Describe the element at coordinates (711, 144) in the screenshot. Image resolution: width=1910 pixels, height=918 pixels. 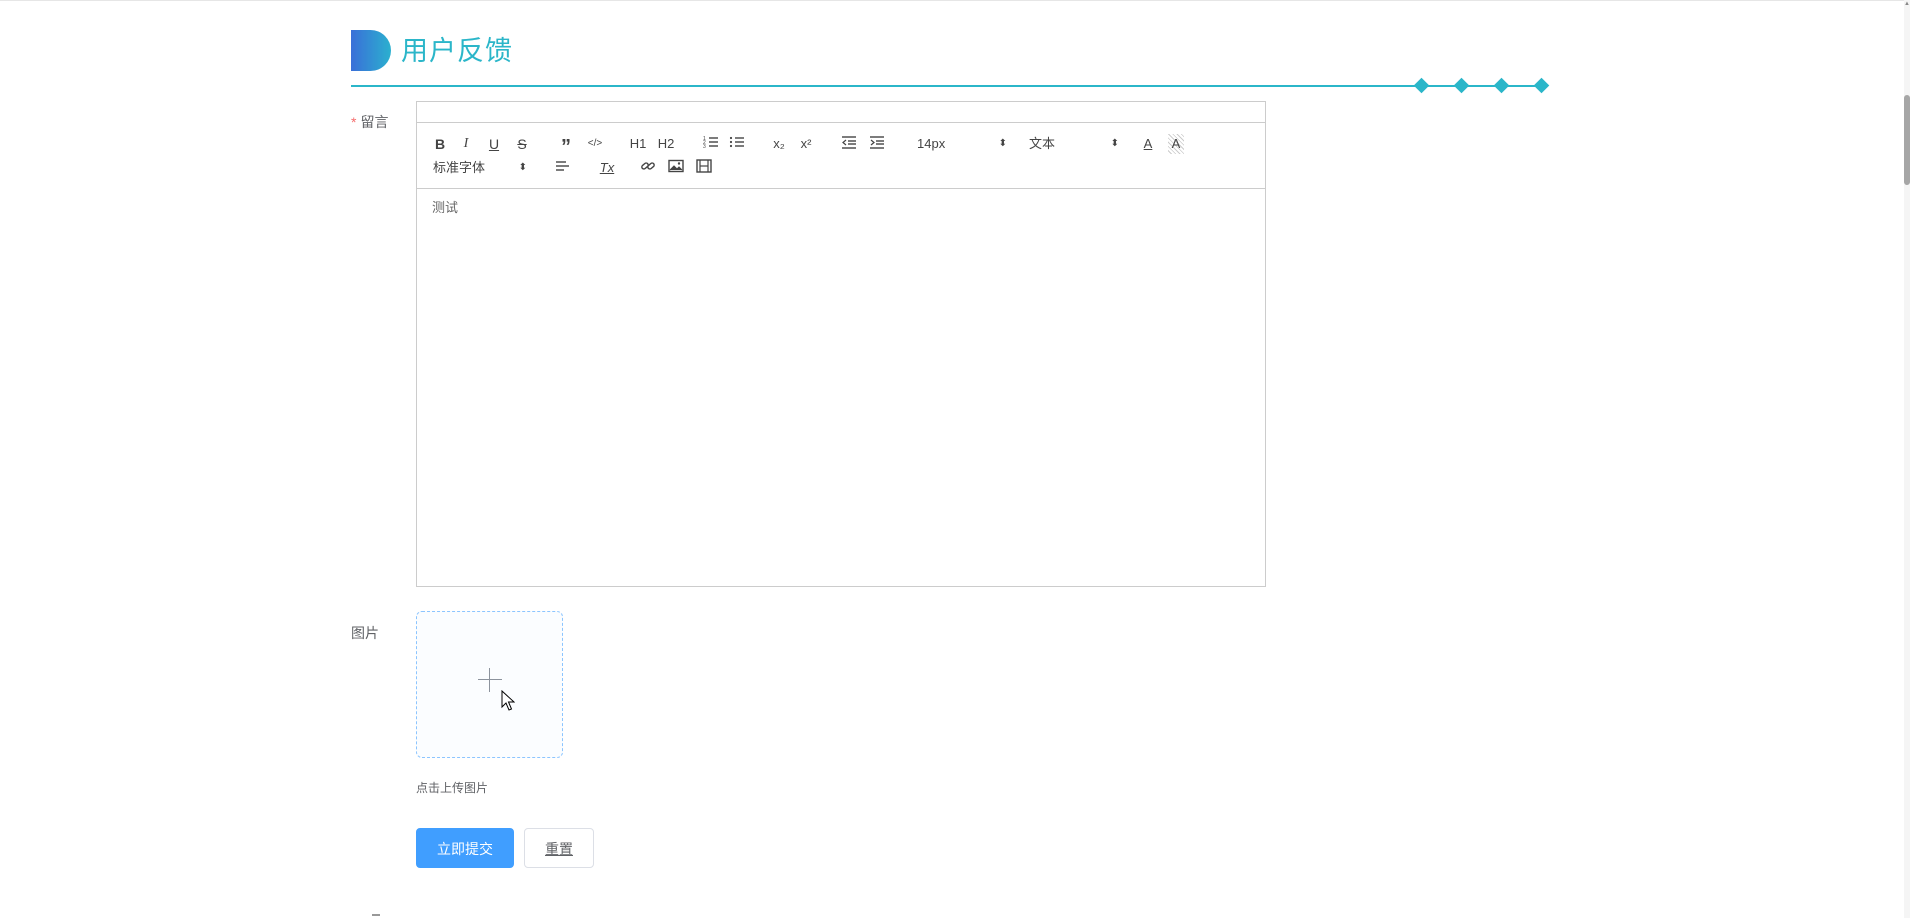
I see `list-ordered-icon: 123` at that location.